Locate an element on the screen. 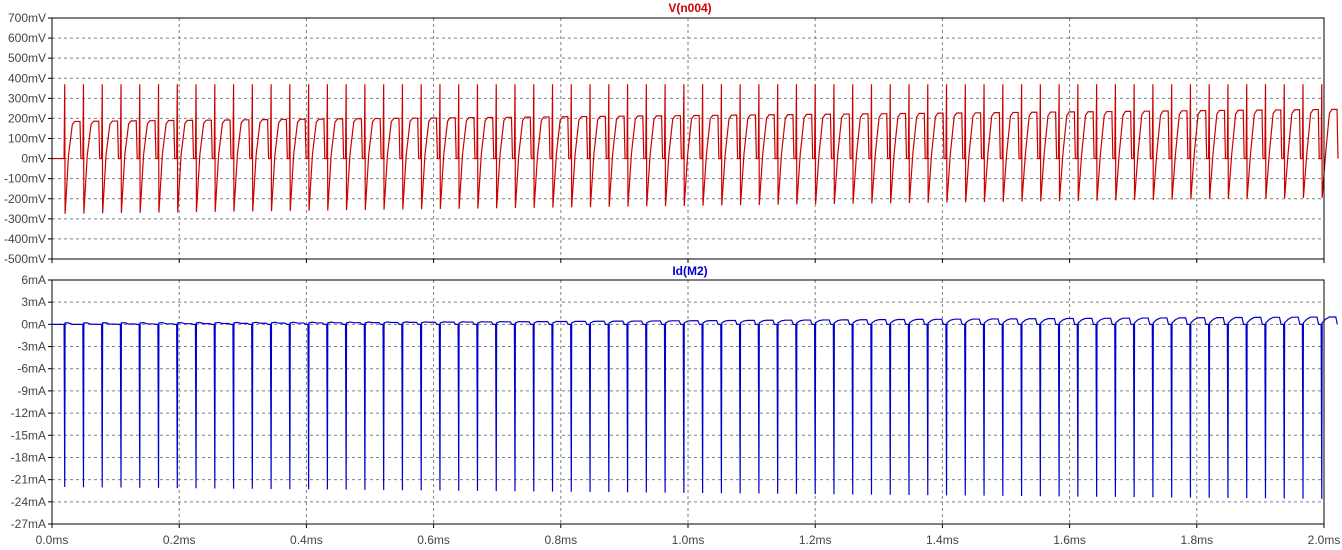 The image size is (1342, 550). x-tick-label: 0.8ms is located at coordinates (560, 540).